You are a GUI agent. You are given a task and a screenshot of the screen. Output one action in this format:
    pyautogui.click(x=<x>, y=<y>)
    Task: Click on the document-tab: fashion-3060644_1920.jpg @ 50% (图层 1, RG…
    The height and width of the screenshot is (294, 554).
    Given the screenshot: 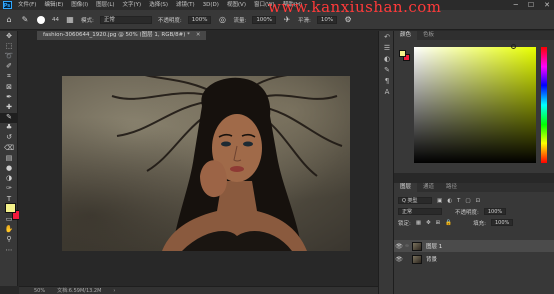 What is the action you would take?
    pyautogui.click(x=122, y=35)
    